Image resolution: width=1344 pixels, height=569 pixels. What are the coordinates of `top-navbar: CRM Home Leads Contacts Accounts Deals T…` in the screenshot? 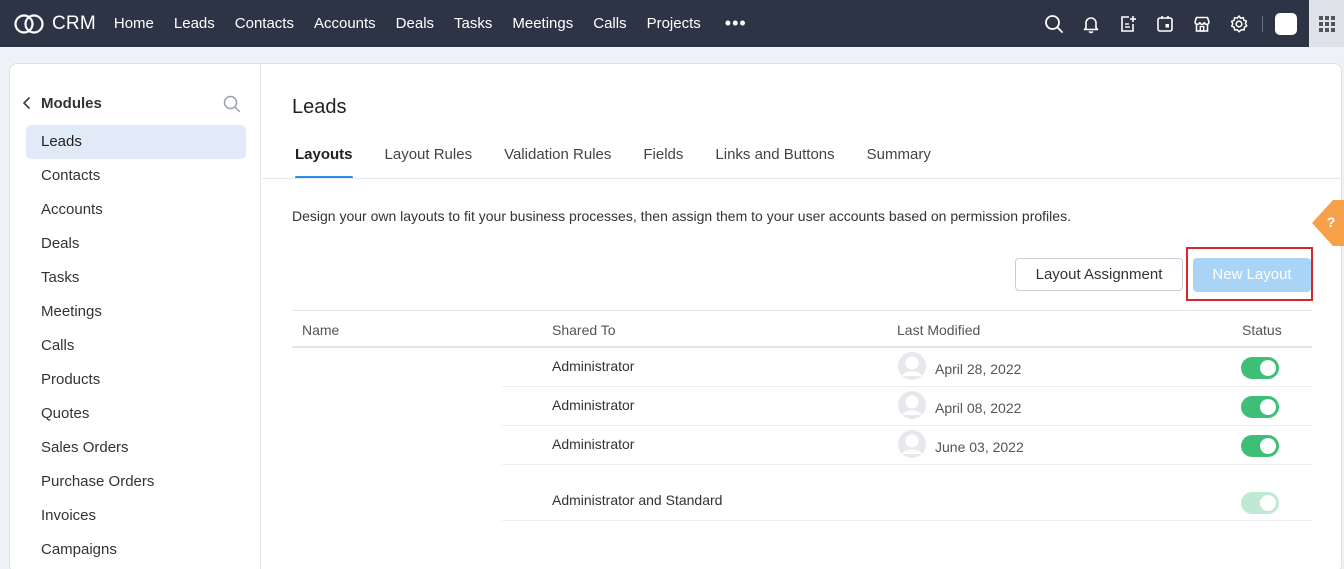 It's located at (672, 23).